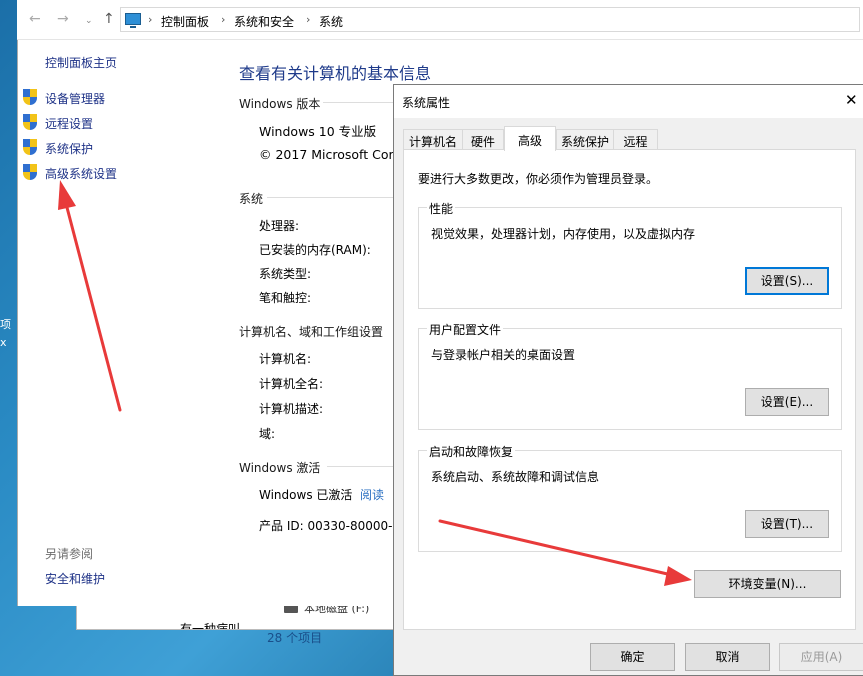  I want to click on dialog-titlebar: 系统属性 ✕, so click(628, 101).